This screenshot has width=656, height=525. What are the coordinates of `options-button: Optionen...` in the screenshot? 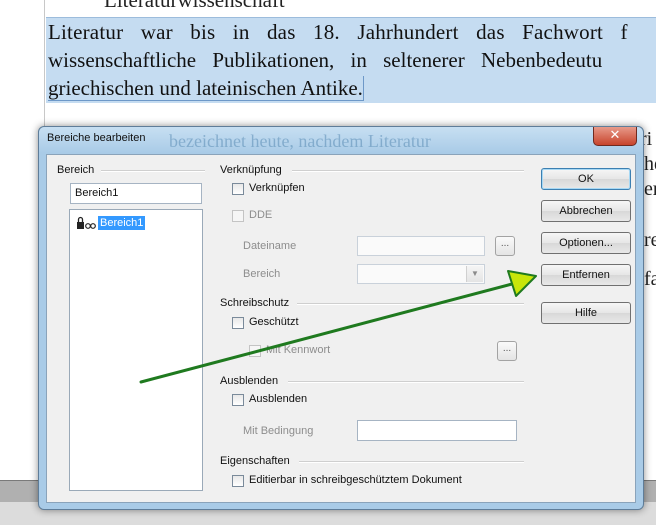 It's located at (586, 243).